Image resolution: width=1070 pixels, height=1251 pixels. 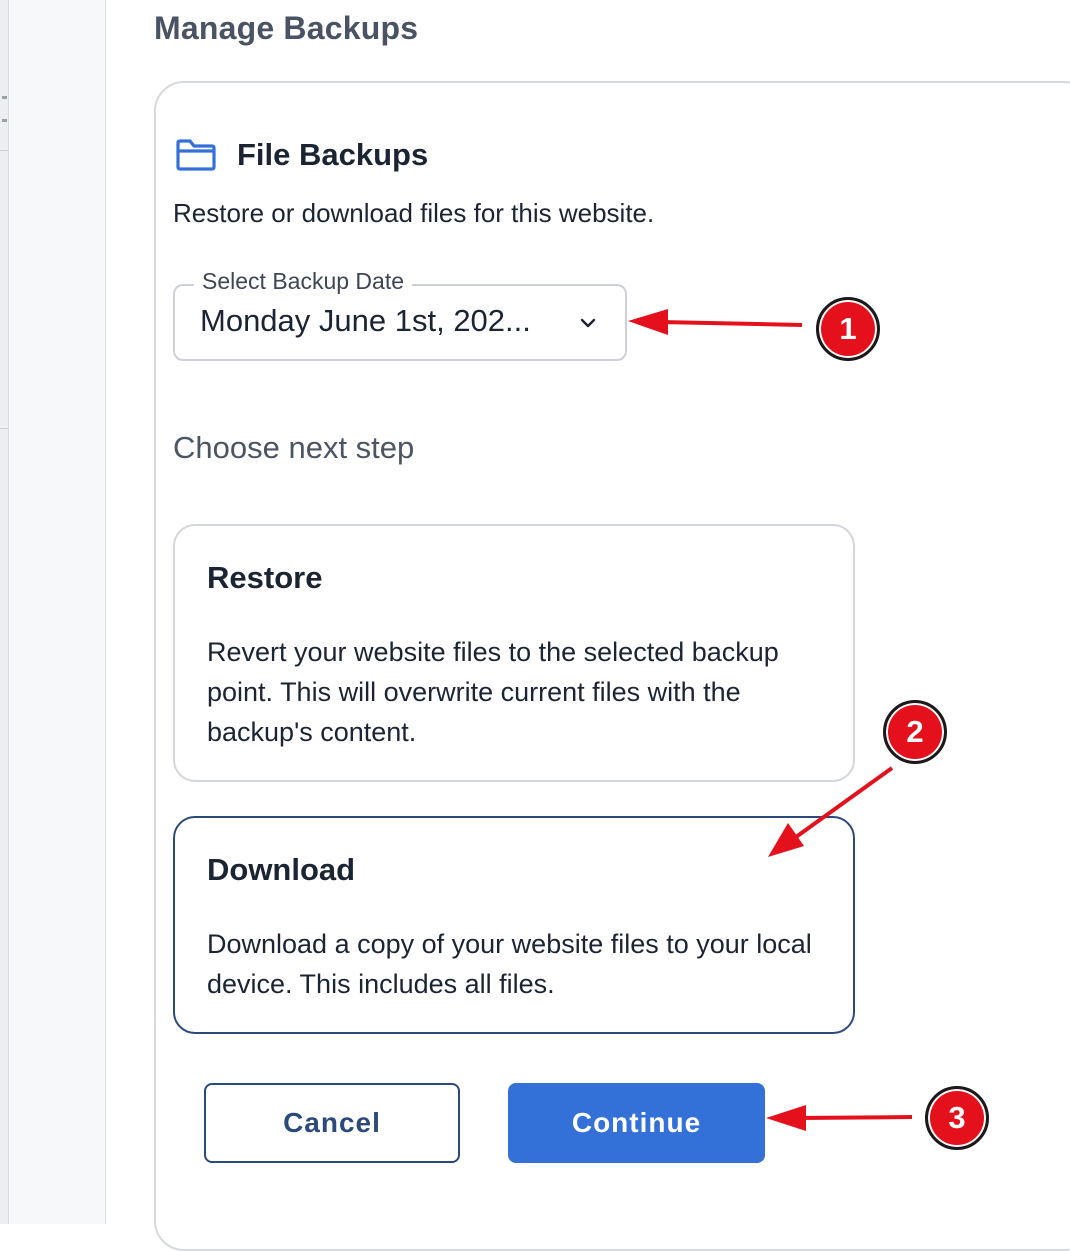 What do you see at coordinates (303, 281) in the screenshot?
I see `select-label: Select Backup Date` at bounding box center [303, 281].